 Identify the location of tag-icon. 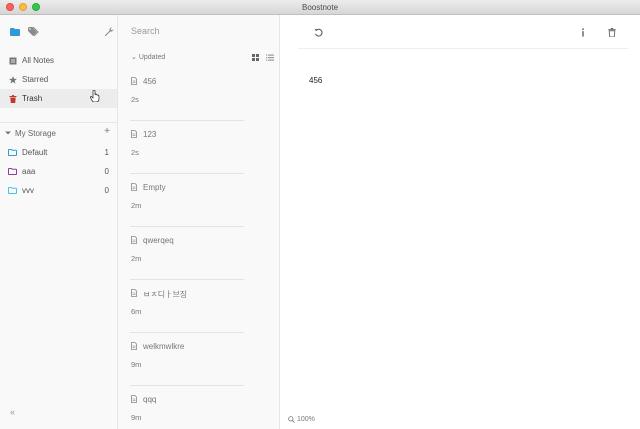
(34, 32).